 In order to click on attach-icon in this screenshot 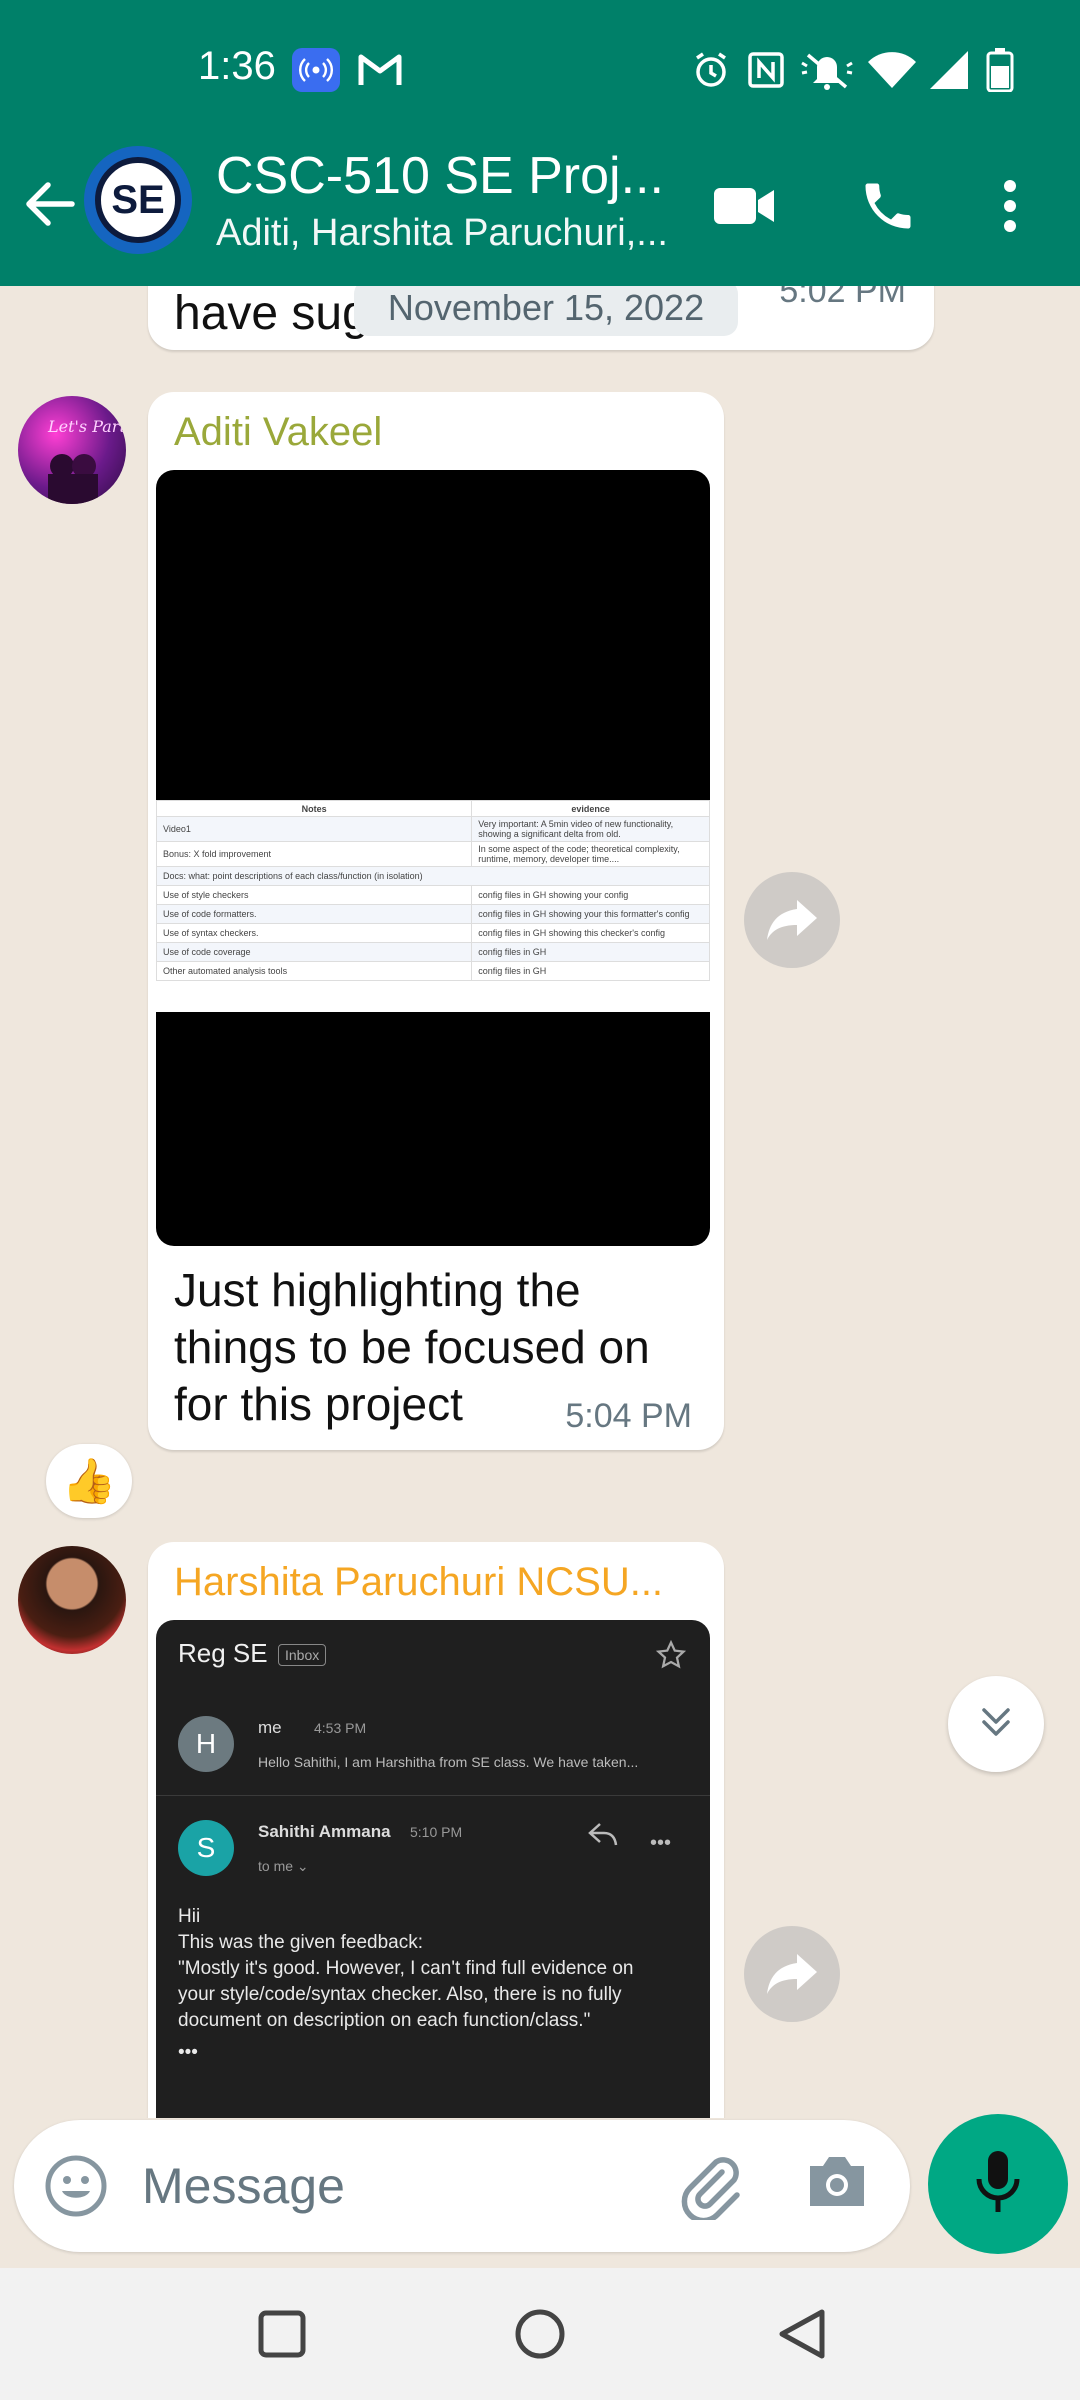, I will do `click(709, 2187)`.